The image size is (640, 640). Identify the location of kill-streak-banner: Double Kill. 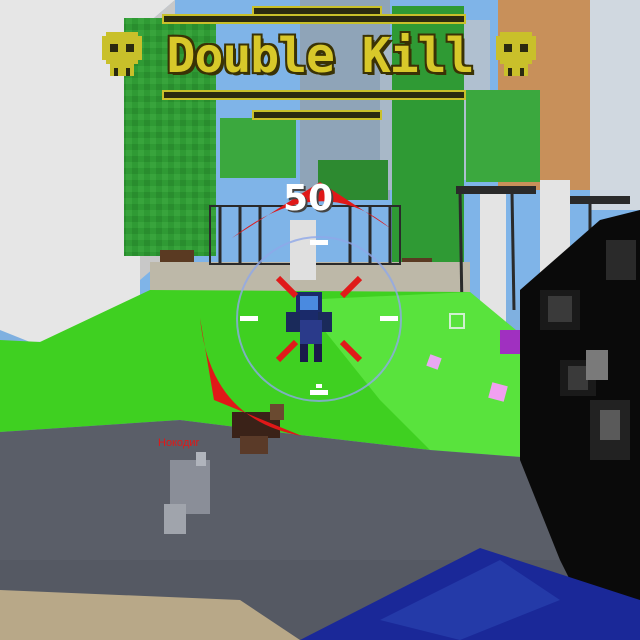
(320, 65).